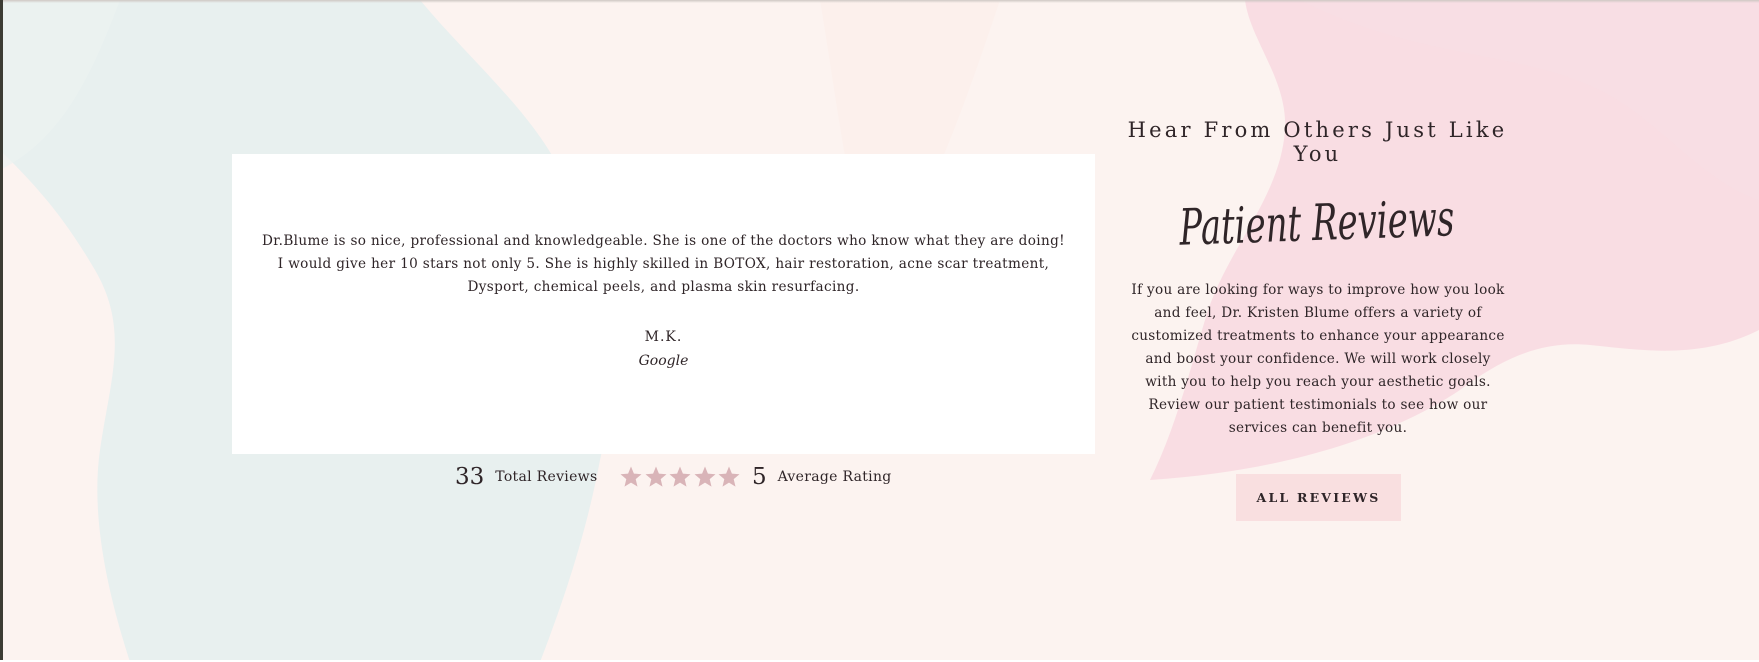 The image size is (1759, 662). What do you see at coordinates (834, 477) in the screenshot?
I see `average-rating-label: Average Rating` at bounding box center [834, 477].